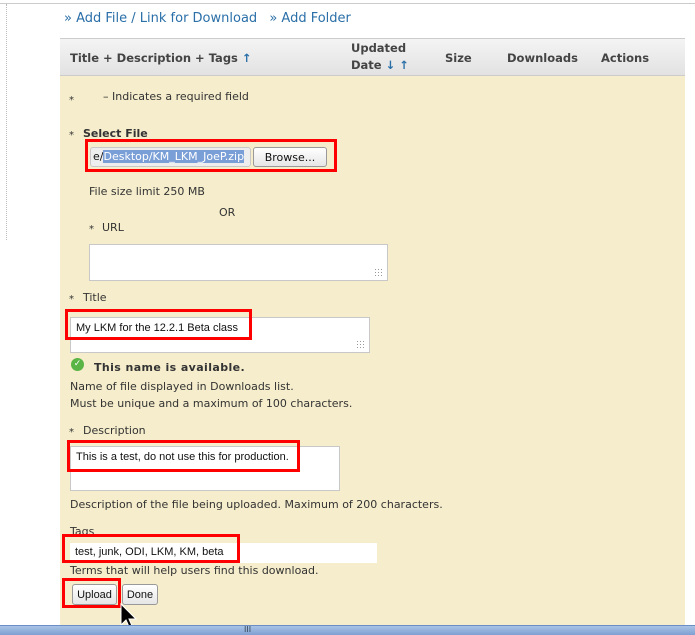 The width and height of the screenshot is (695, 635). Describe the element at coordinates (140, 594) in the screenshot. I see `done-button: Done` at that location.